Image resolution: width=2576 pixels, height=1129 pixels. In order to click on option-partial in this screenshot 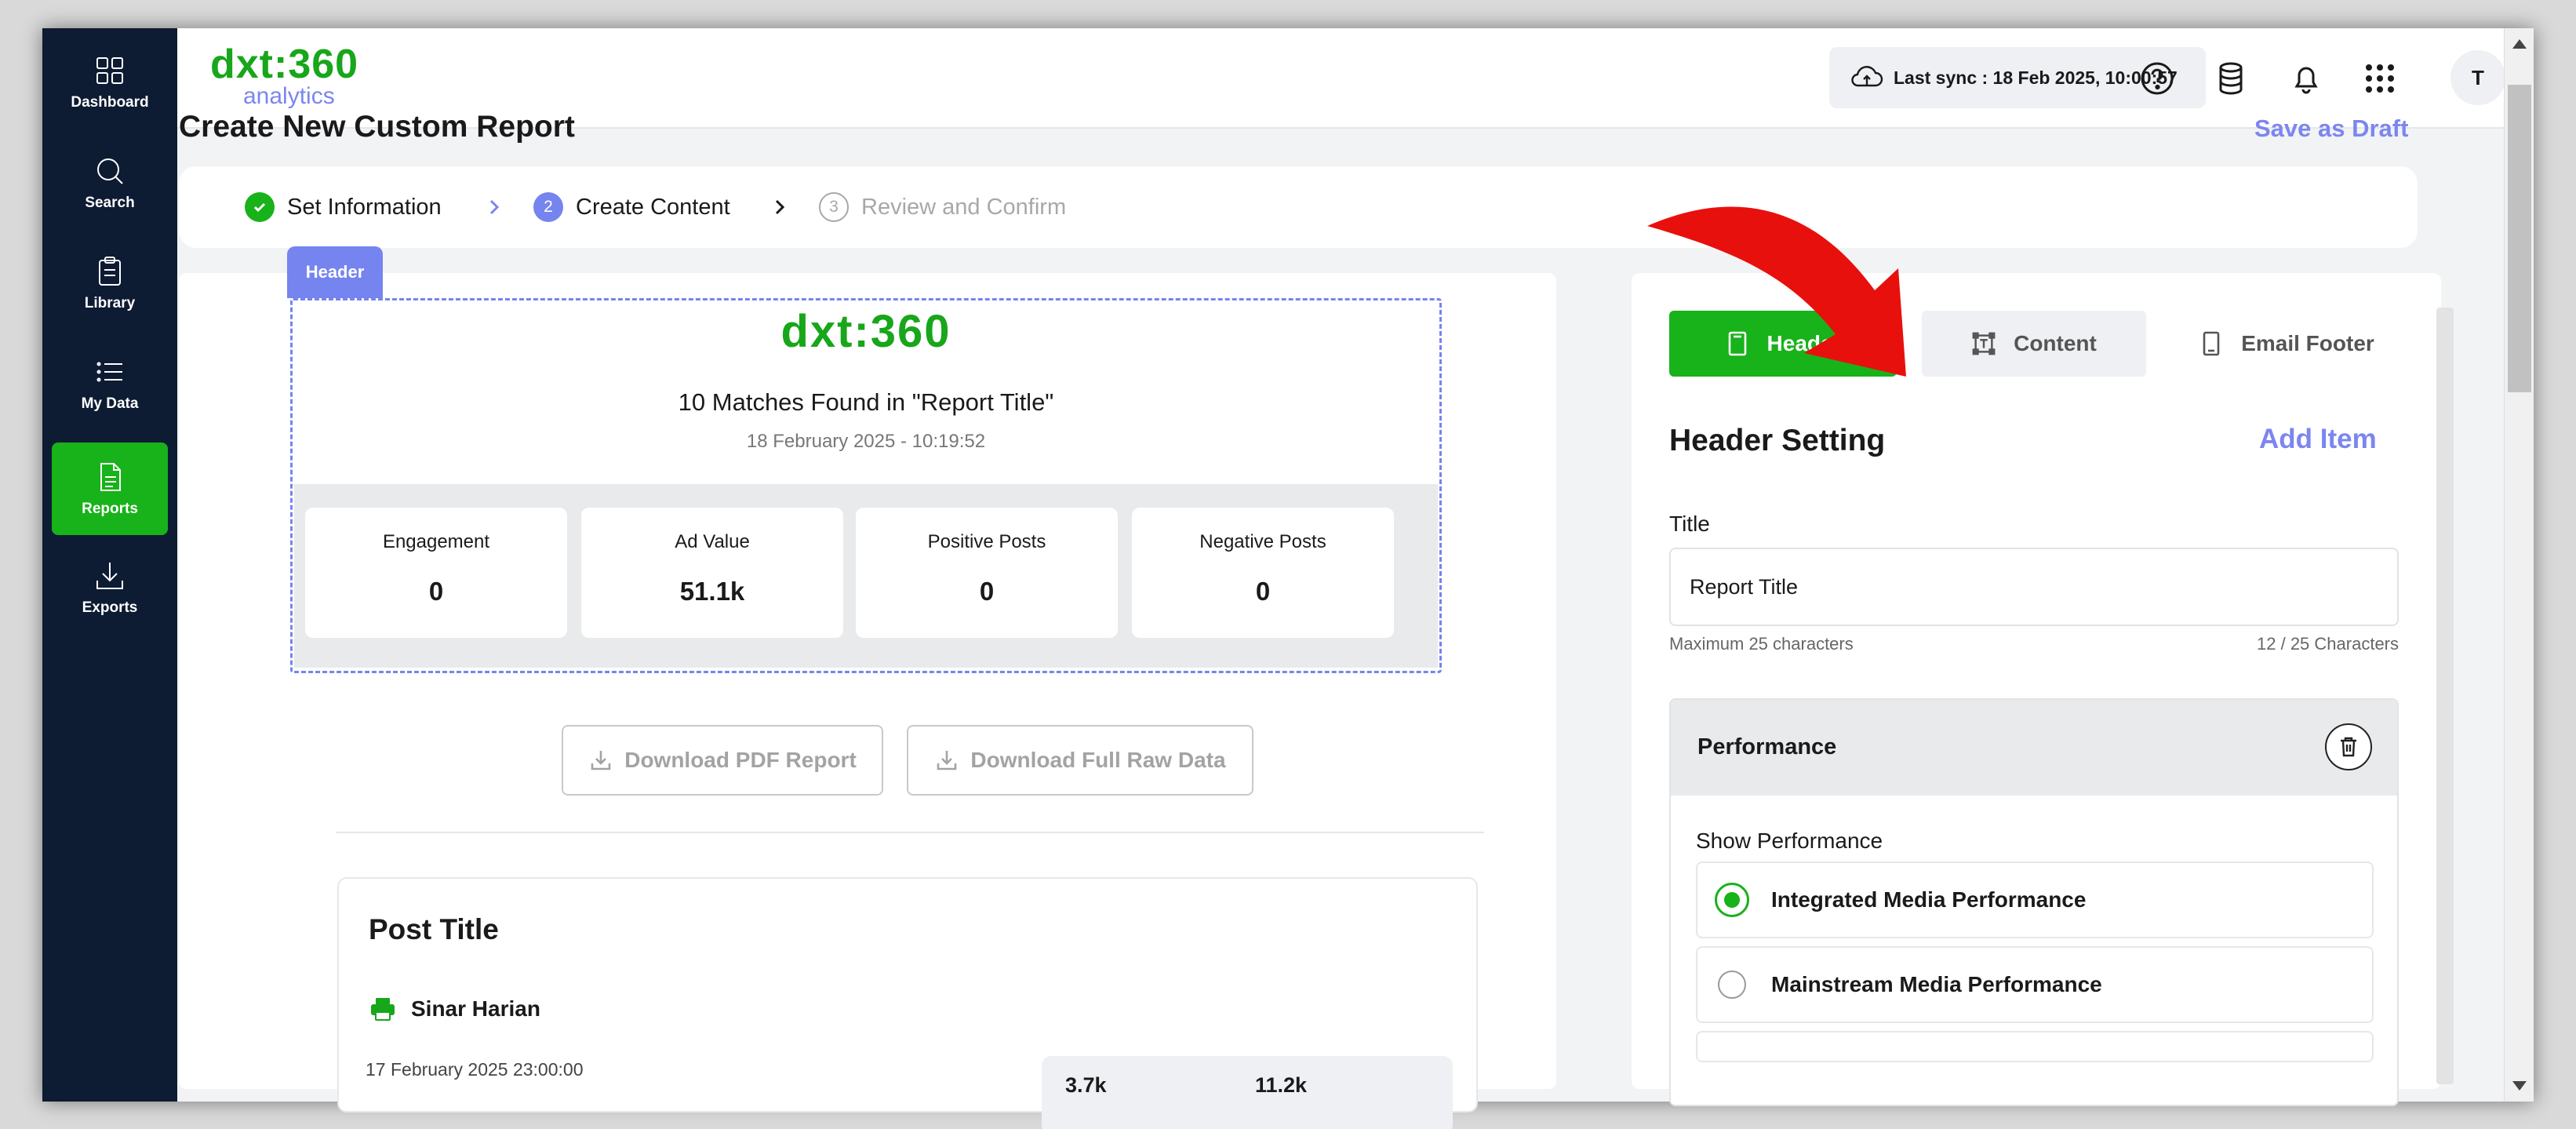, I will do `click(2035, 1046)`.